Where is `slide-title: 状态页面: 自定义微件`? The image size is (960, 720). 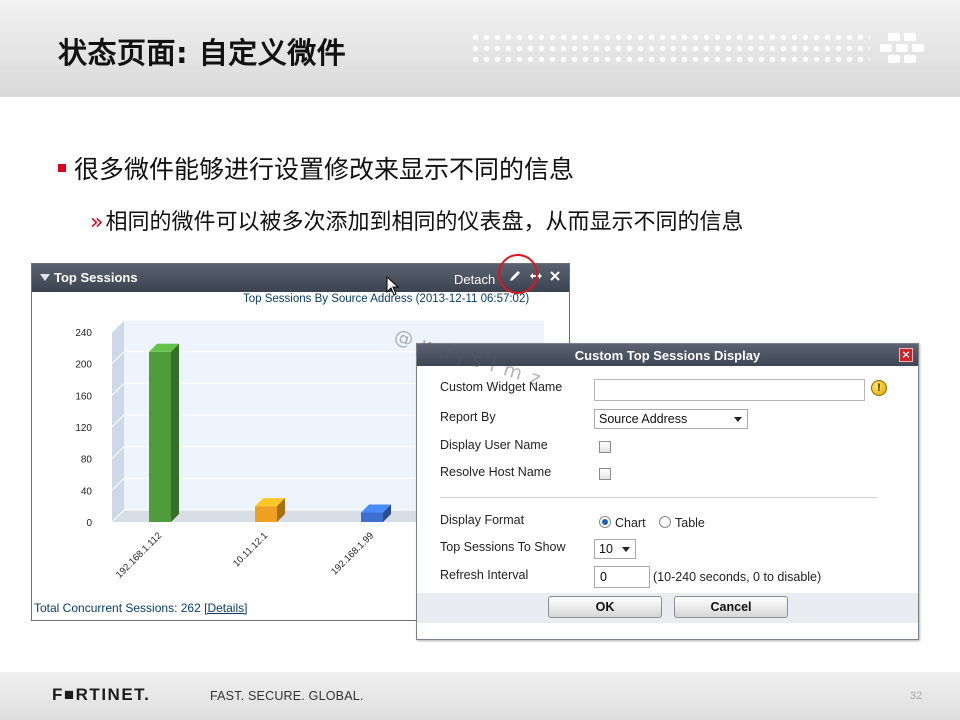
slide-title: 状态页面: 自定义微件 is located at coordinates (202, 53).